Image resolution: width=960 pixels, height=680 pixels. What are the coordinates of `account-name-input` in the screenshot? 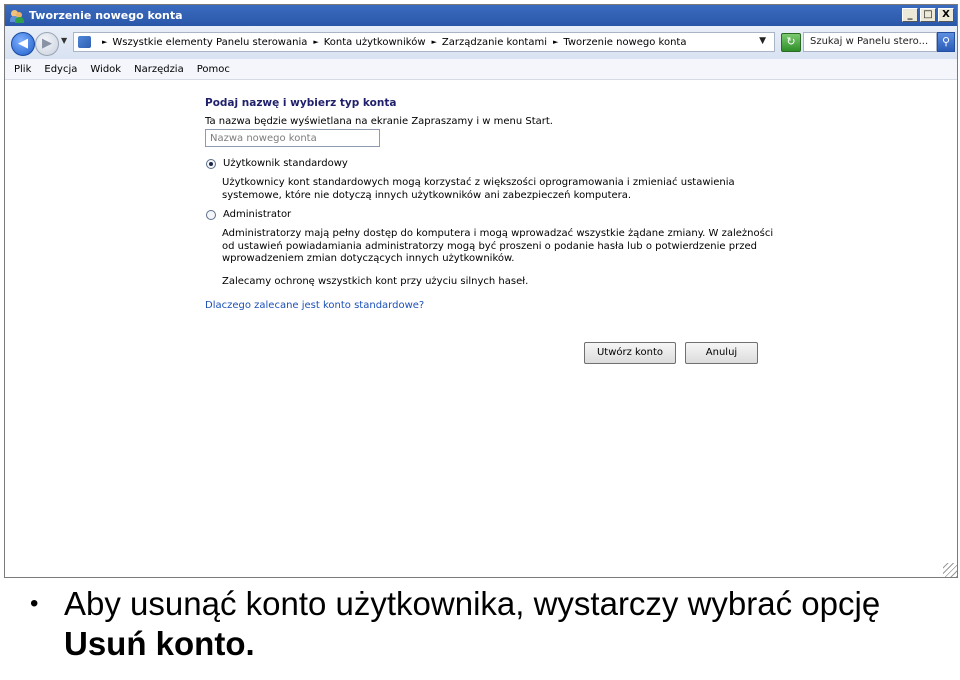 It's located at (292, 138).